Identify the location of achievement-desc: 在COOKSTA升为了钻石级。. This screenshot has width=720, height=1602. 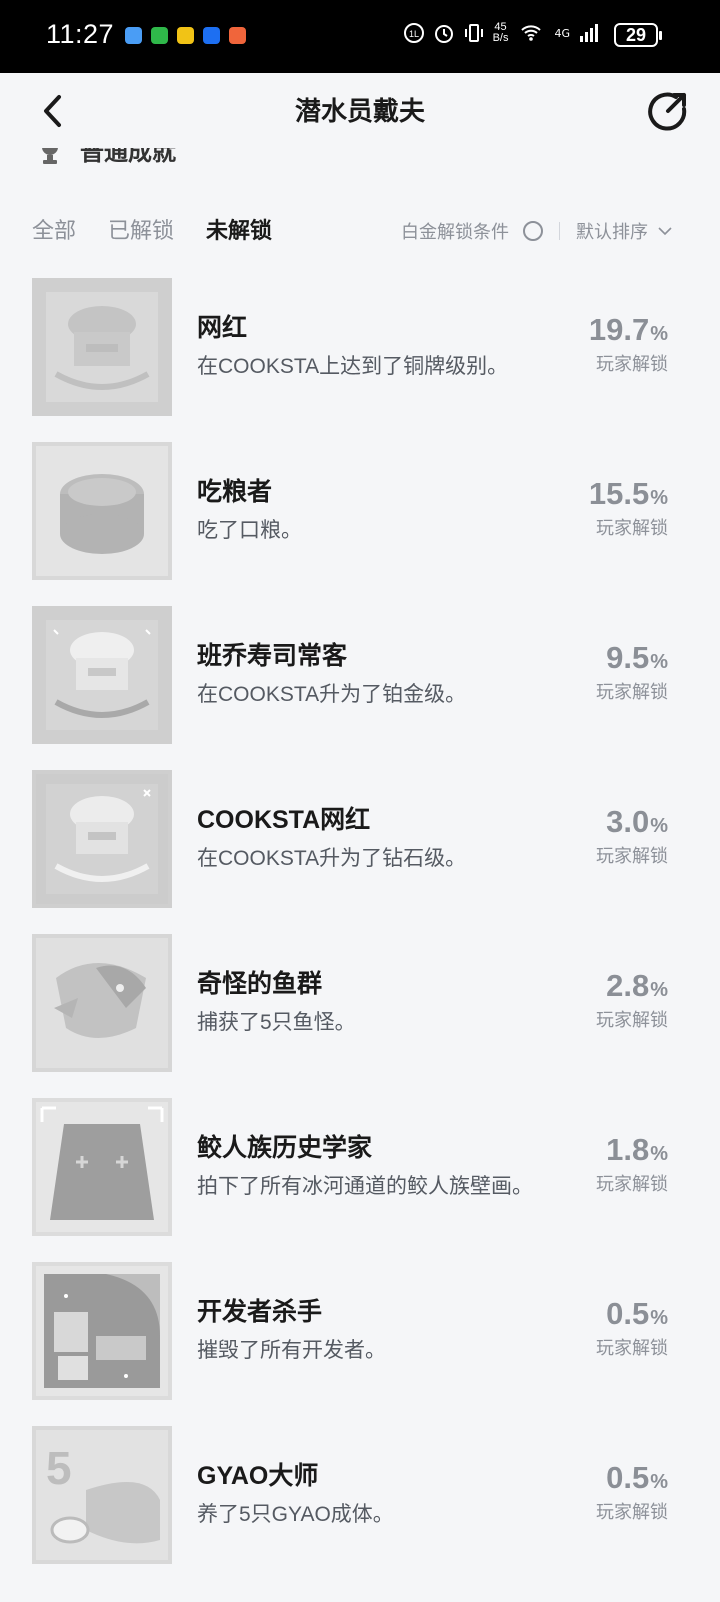
(332, 858).